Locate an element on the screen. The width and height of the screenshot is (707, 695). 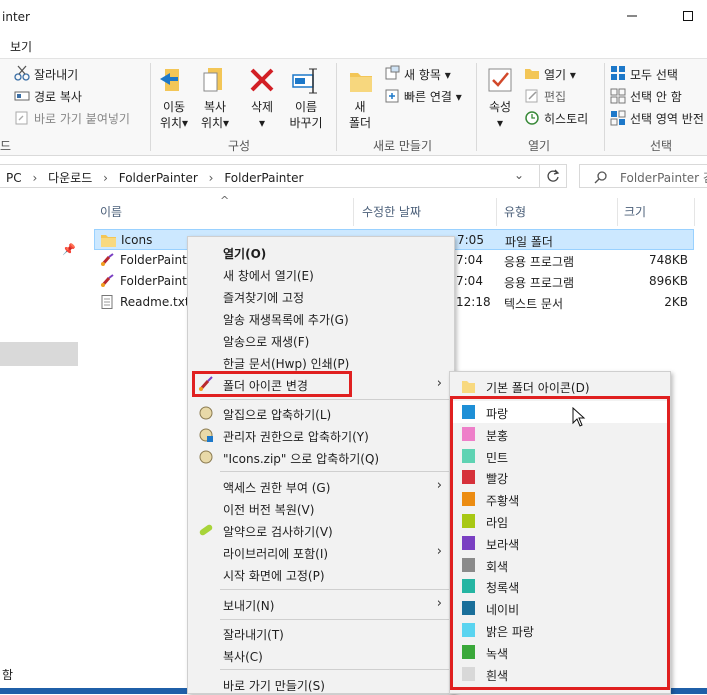
sort-up-icon: ^ is located at coordinates (225, 200).